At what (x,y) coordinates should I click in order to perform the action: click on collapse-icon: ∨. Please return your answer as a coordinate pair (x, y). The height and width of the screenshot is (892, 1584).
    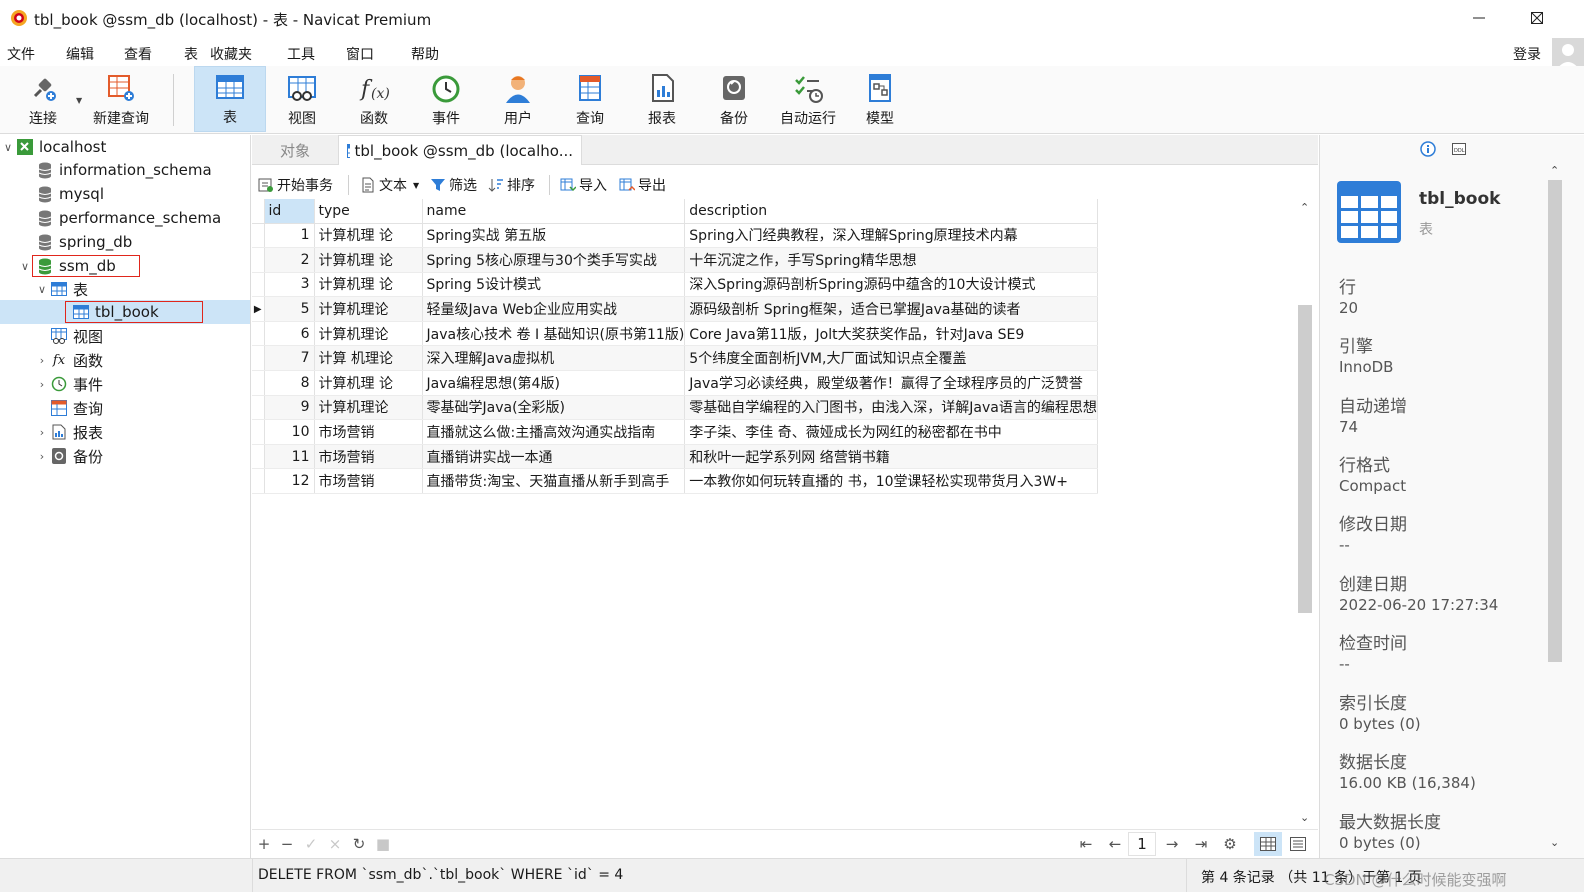
    Looking at the image, I should click on (8, 147).